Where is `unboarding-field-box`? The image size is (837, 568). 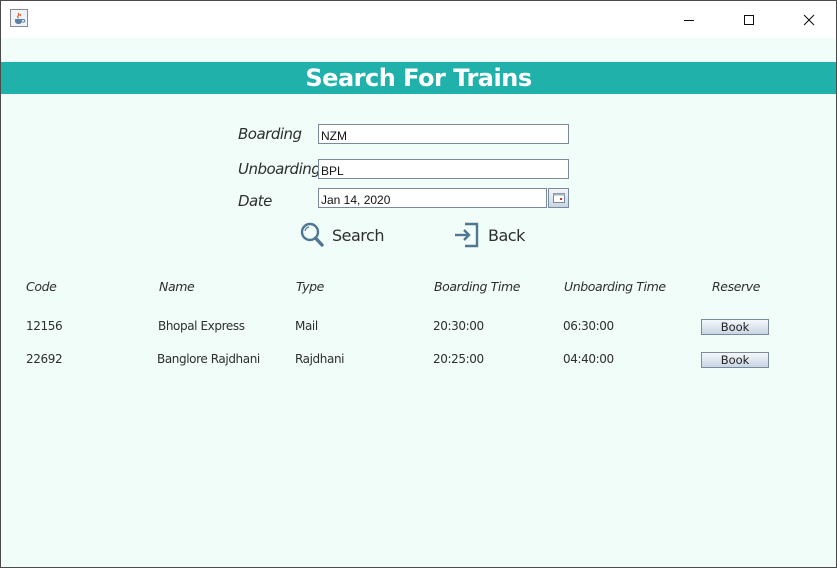 unboarding-field-box is located at coordinates (443, 169).